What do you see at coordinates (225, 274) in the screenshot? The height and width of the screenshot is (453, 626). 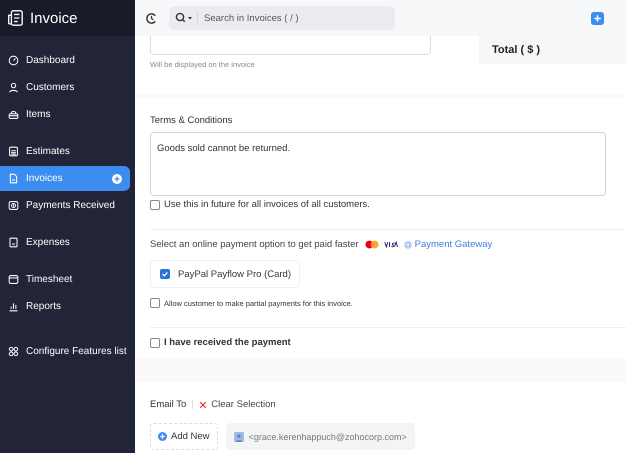 I see `payment-option: PayPal Payflow Pro (Card)` at bounding box center [225, 274].